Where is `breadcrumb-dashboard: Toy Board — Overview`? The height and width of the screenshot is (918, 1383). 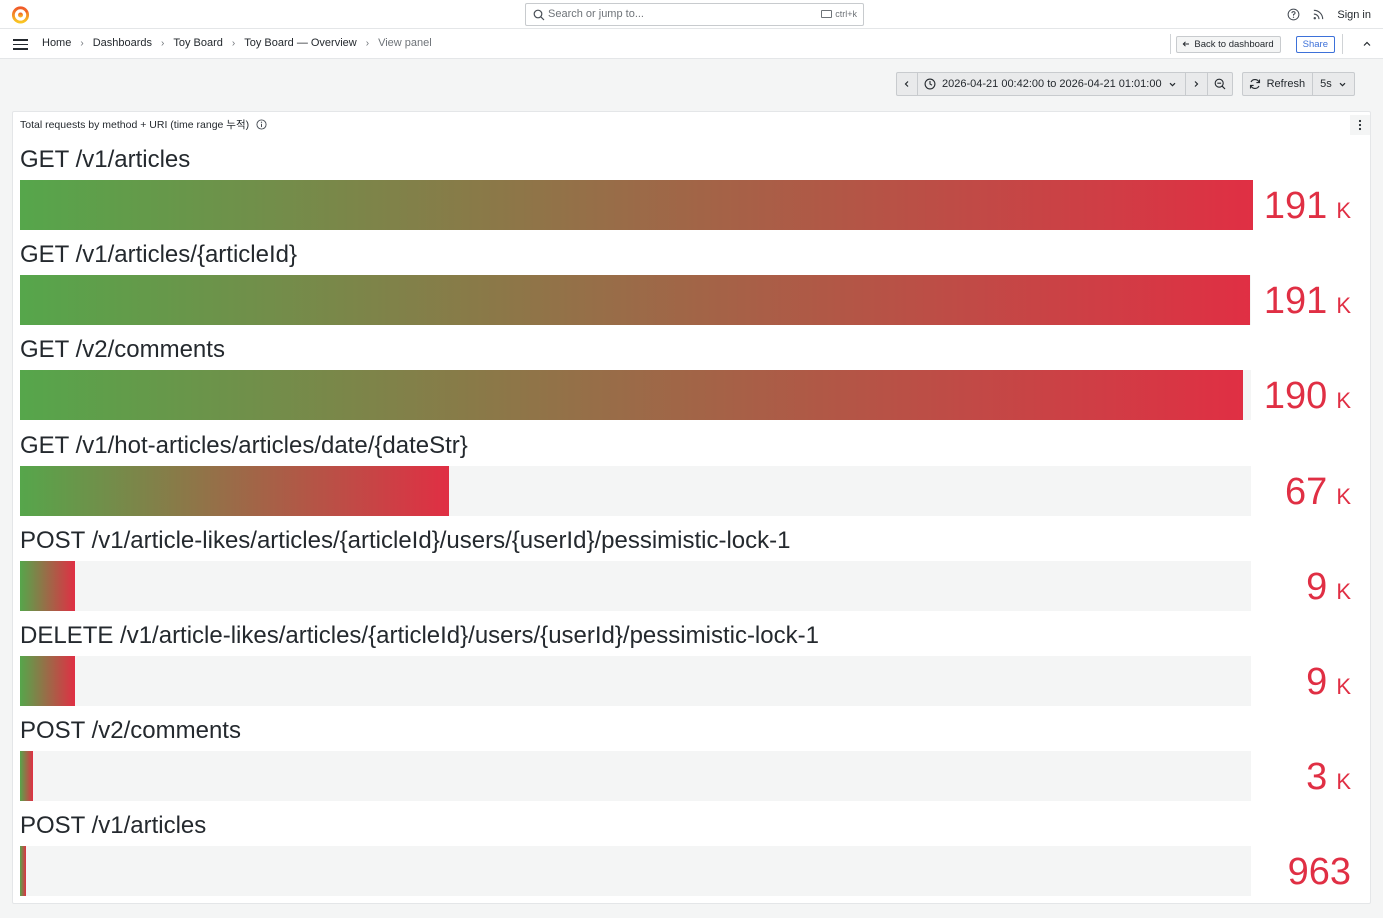 breadcrumb-dashboard: Toy Board — Overview is located at coordinates (300, 43).